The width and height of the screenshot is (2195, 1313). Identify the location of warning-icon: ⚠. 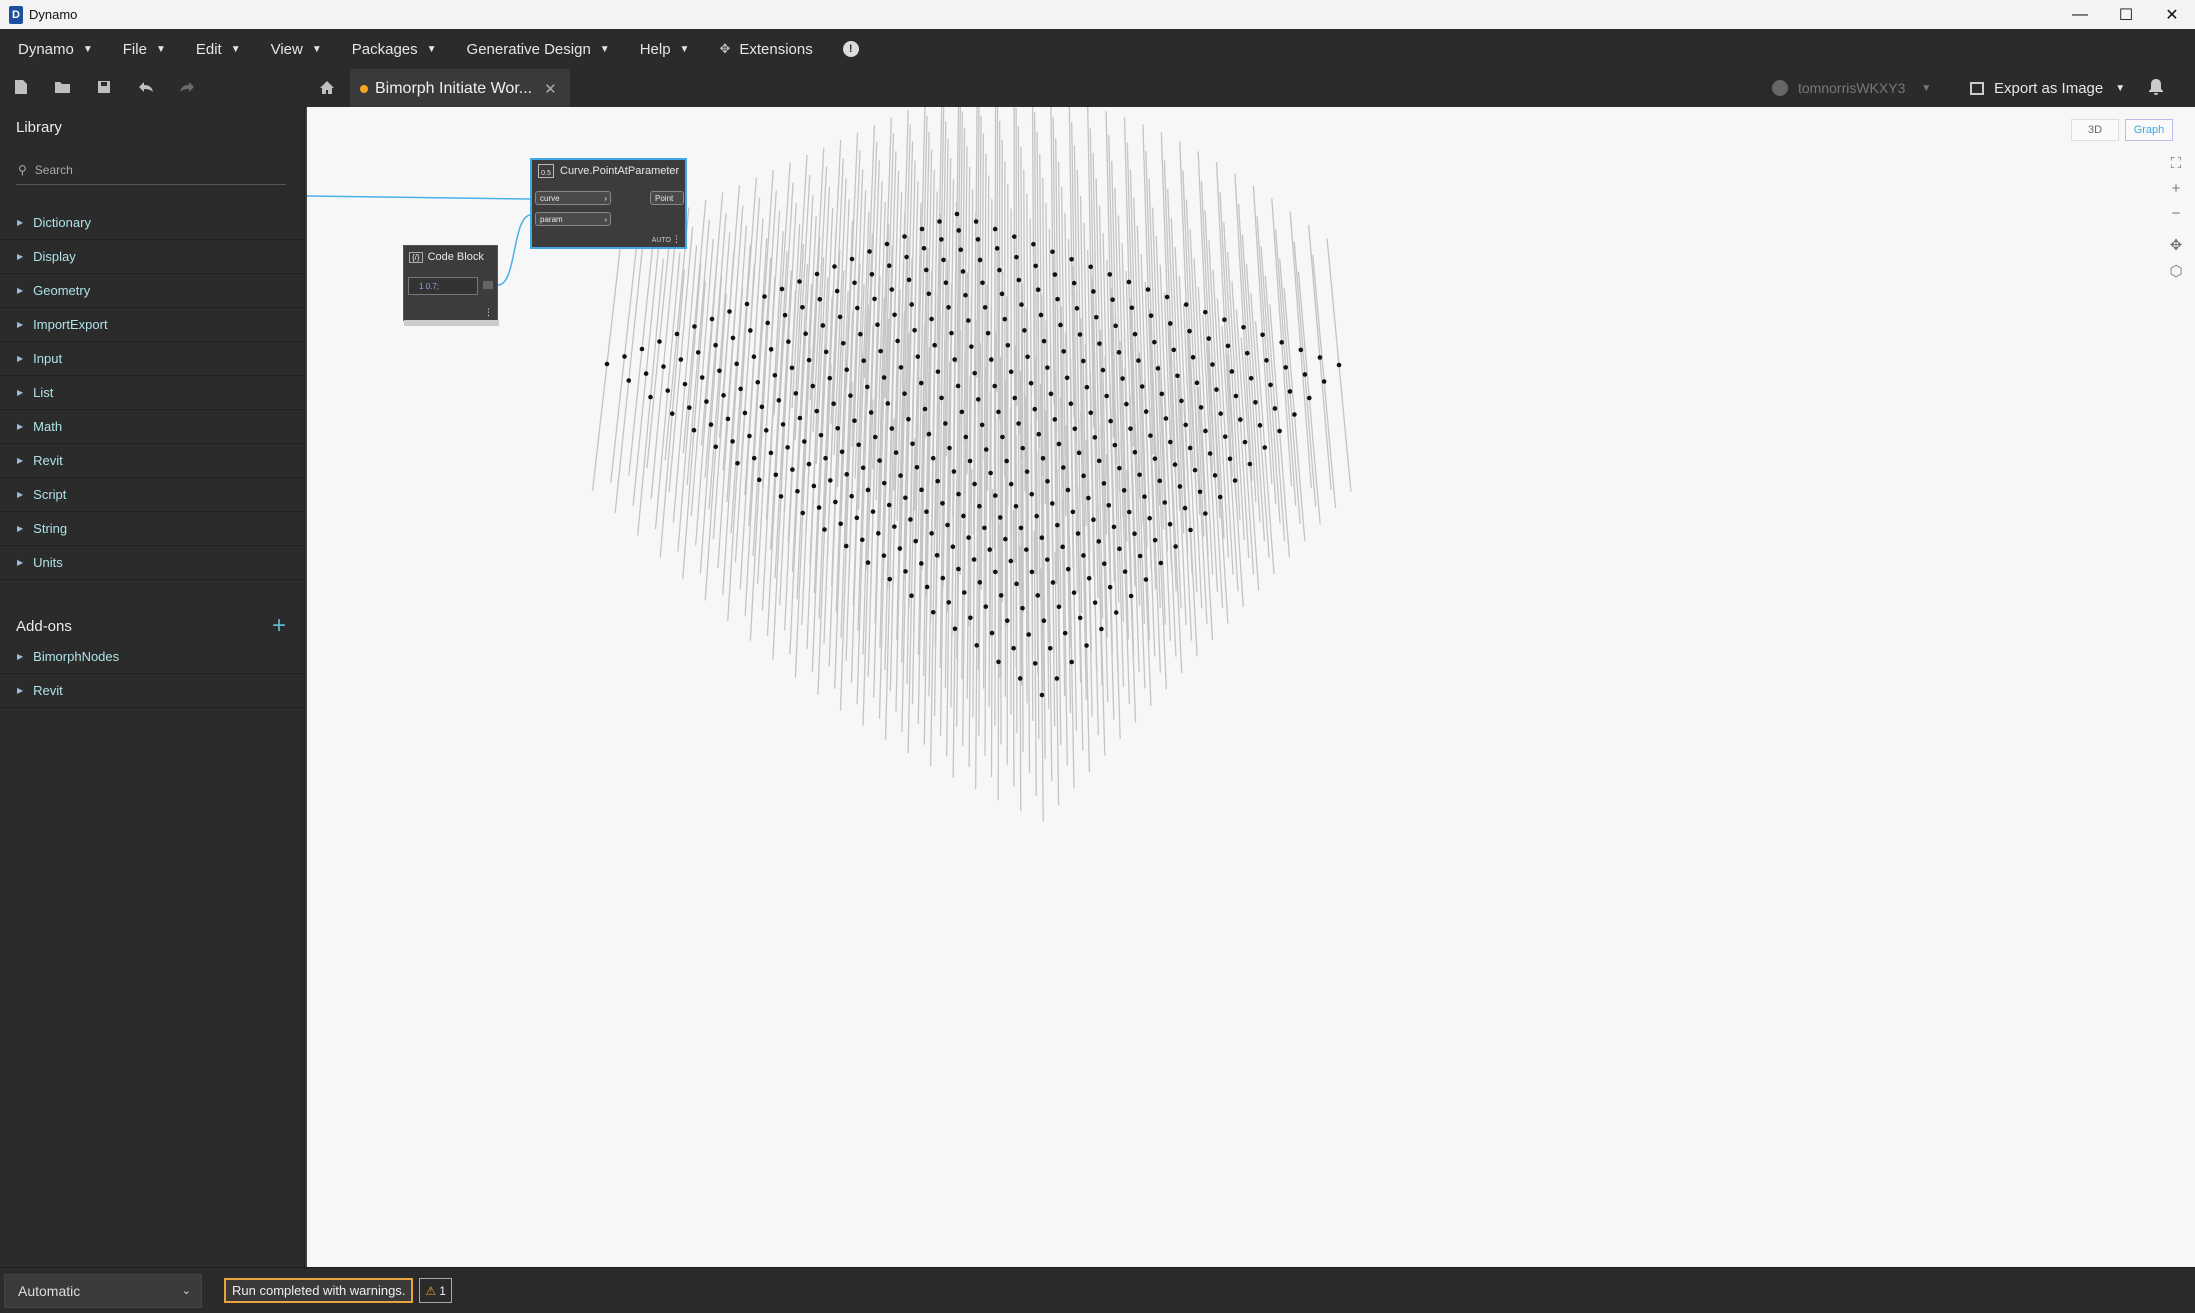
(431, 1290).